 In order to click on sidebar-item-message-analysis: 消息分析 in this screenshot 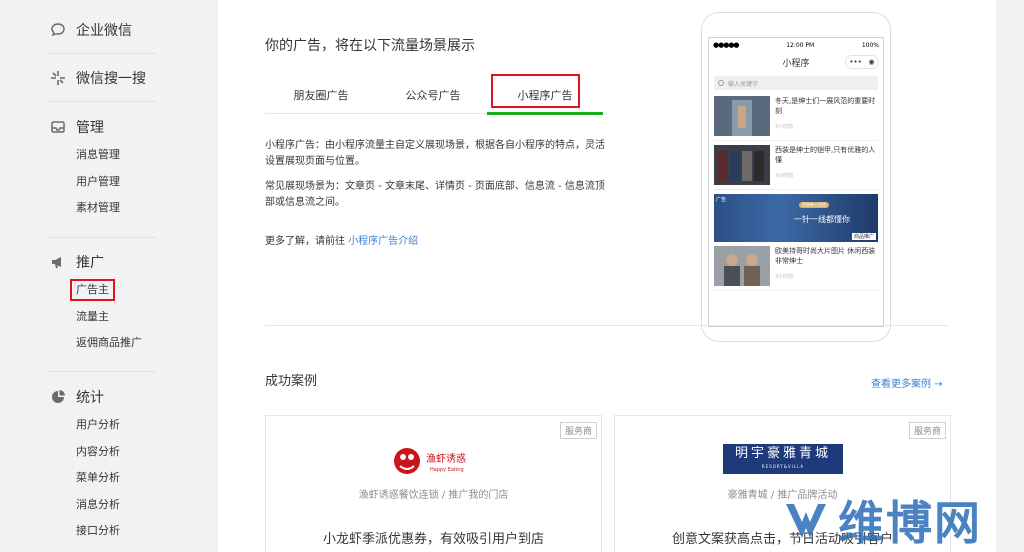, I will do `click(102, 505)`.